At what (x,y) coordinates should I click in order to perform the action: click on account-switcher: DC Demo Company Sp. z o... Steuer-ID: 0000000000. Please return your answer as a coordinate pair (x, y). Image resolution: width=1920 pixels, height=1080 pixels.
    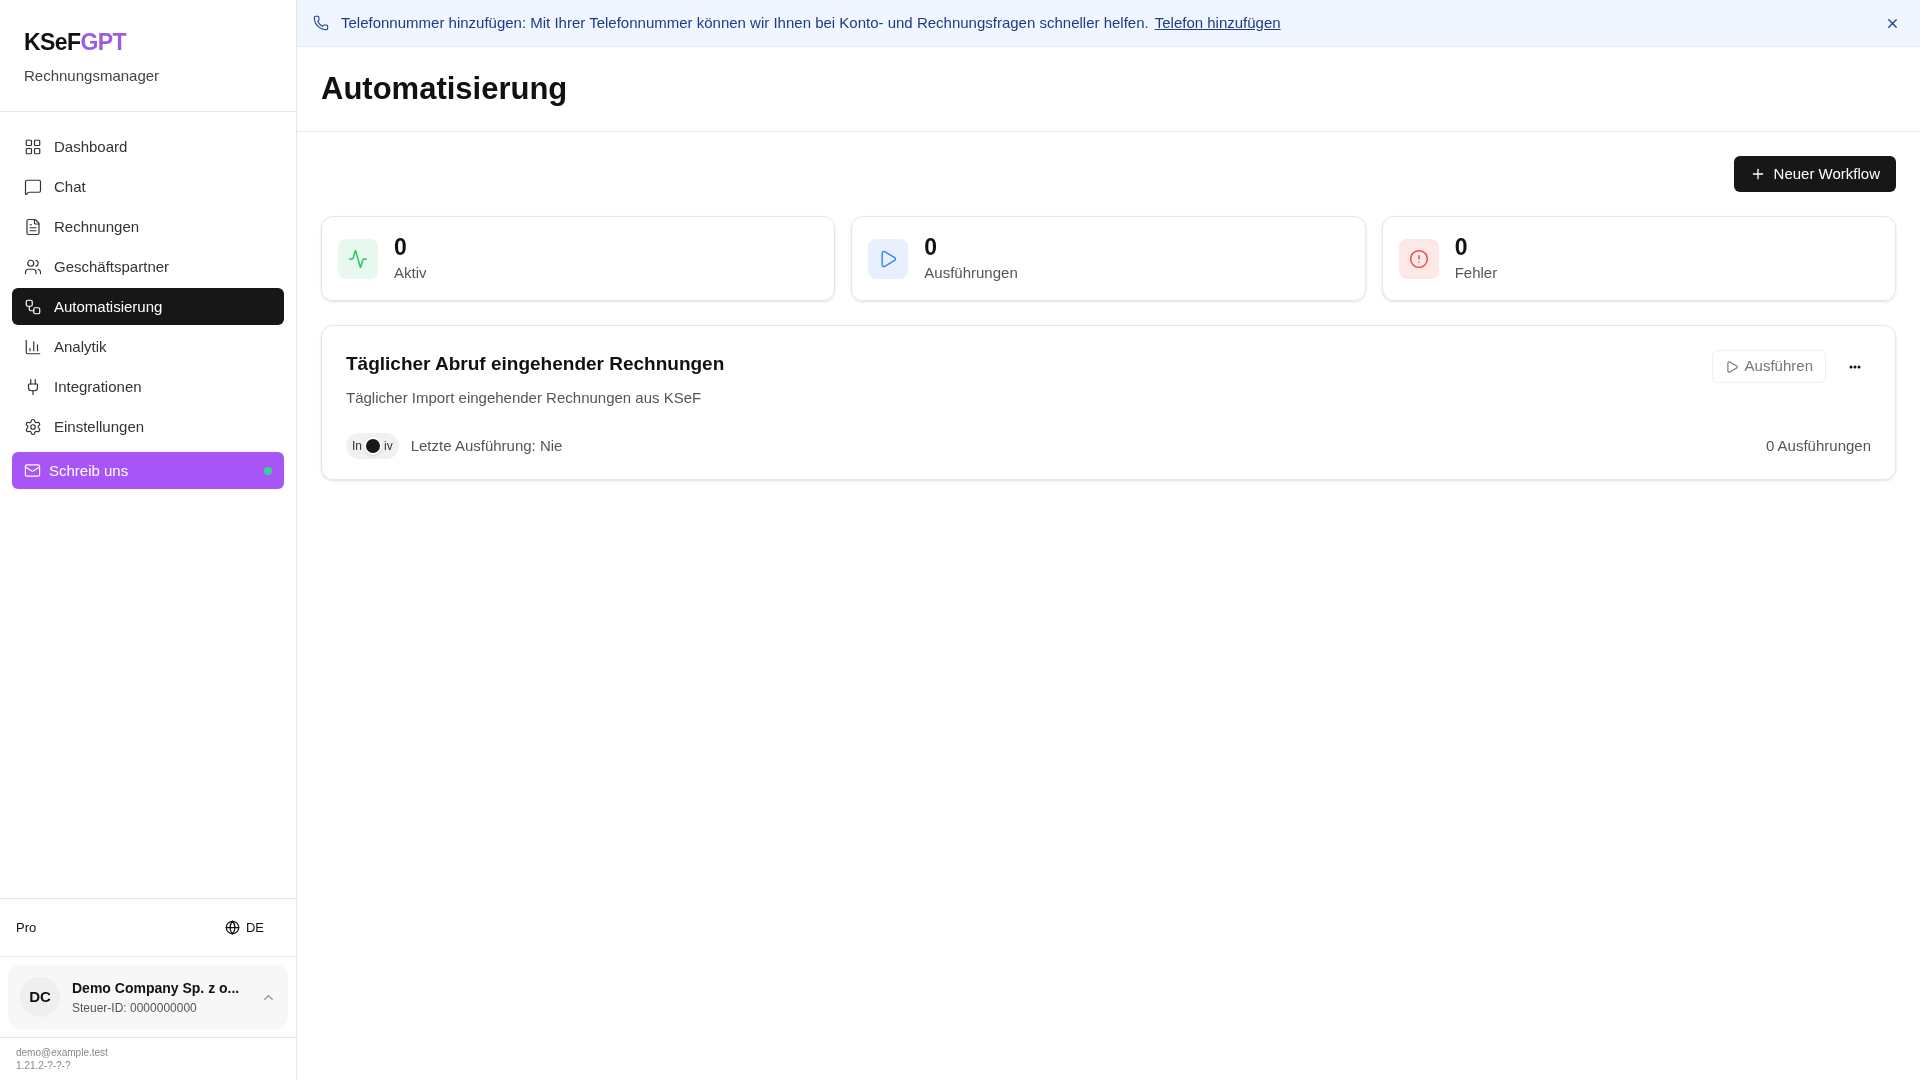
    Looking at the image, I should click on (148, 997).